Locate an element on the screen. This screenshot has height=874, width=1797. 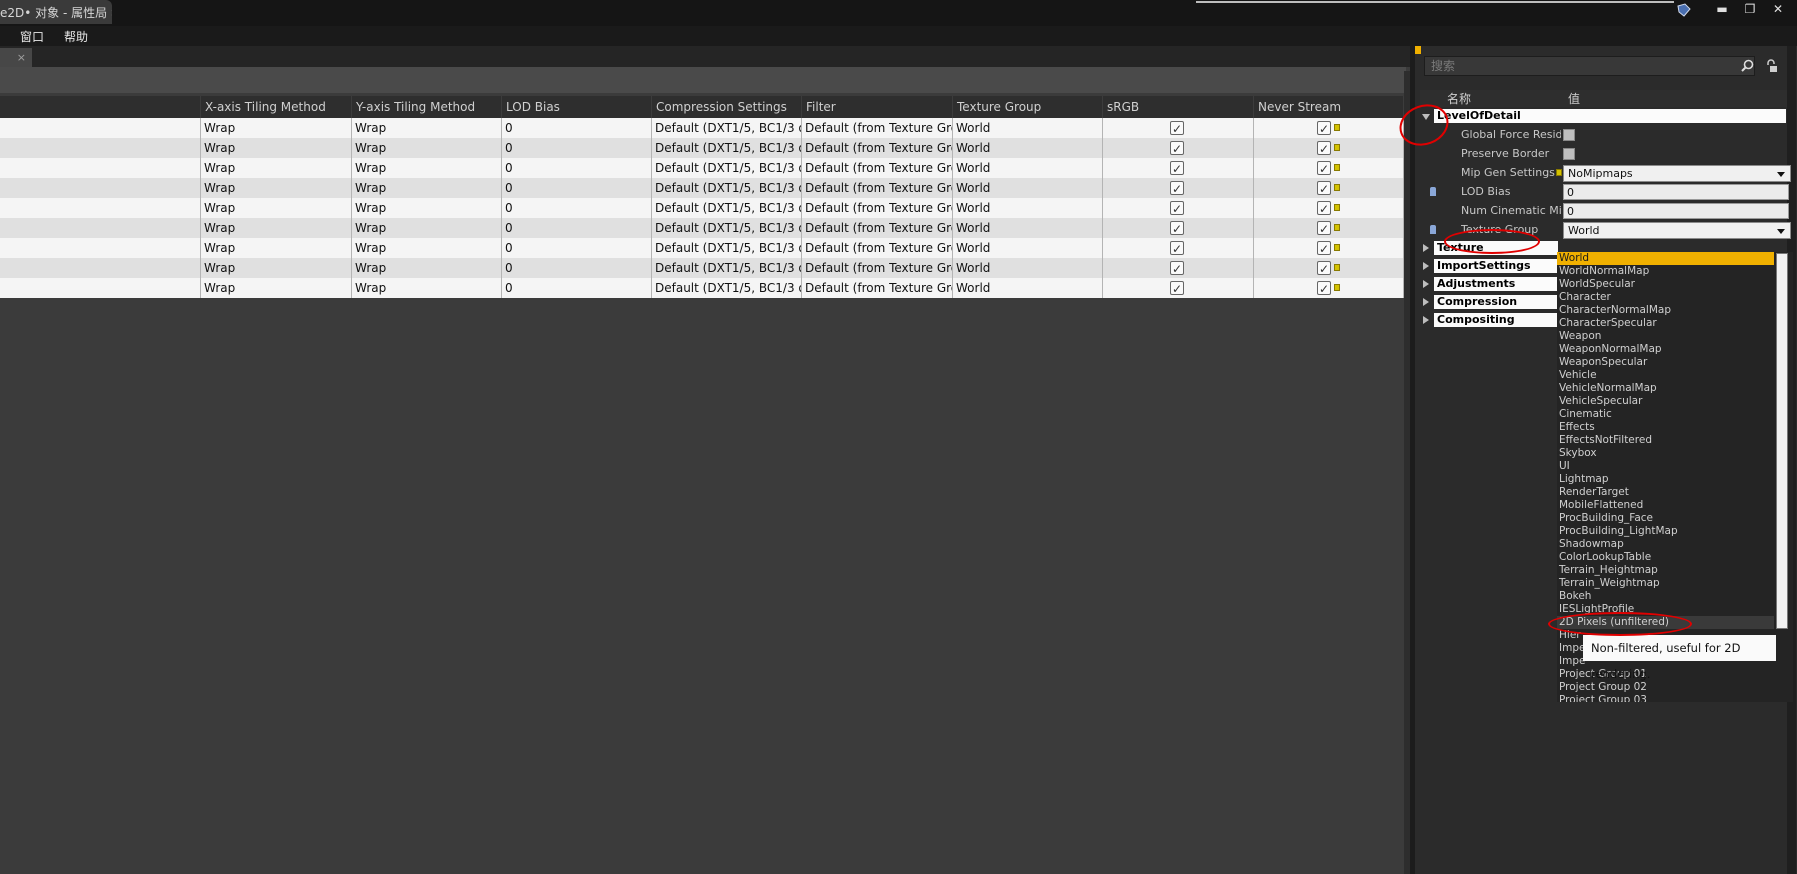
dropdown-option: MobileFlattened is located at coordinates (1675, 505).